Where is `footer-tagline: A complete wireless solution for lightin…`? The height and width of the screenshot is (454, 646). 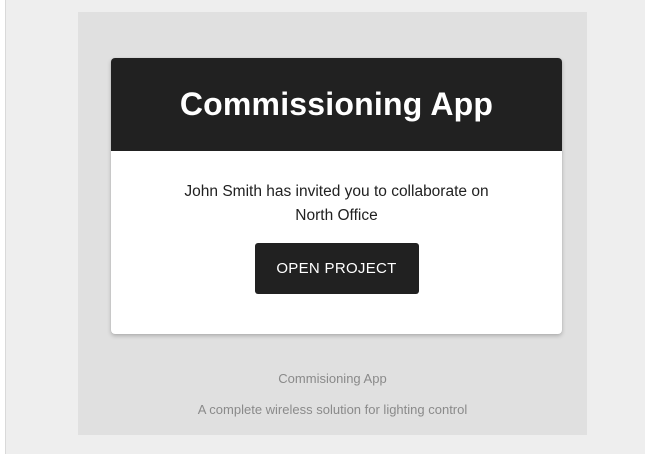
footer-tagline: A complete wireless solution for lightin… is located at coordinates (332, 409).